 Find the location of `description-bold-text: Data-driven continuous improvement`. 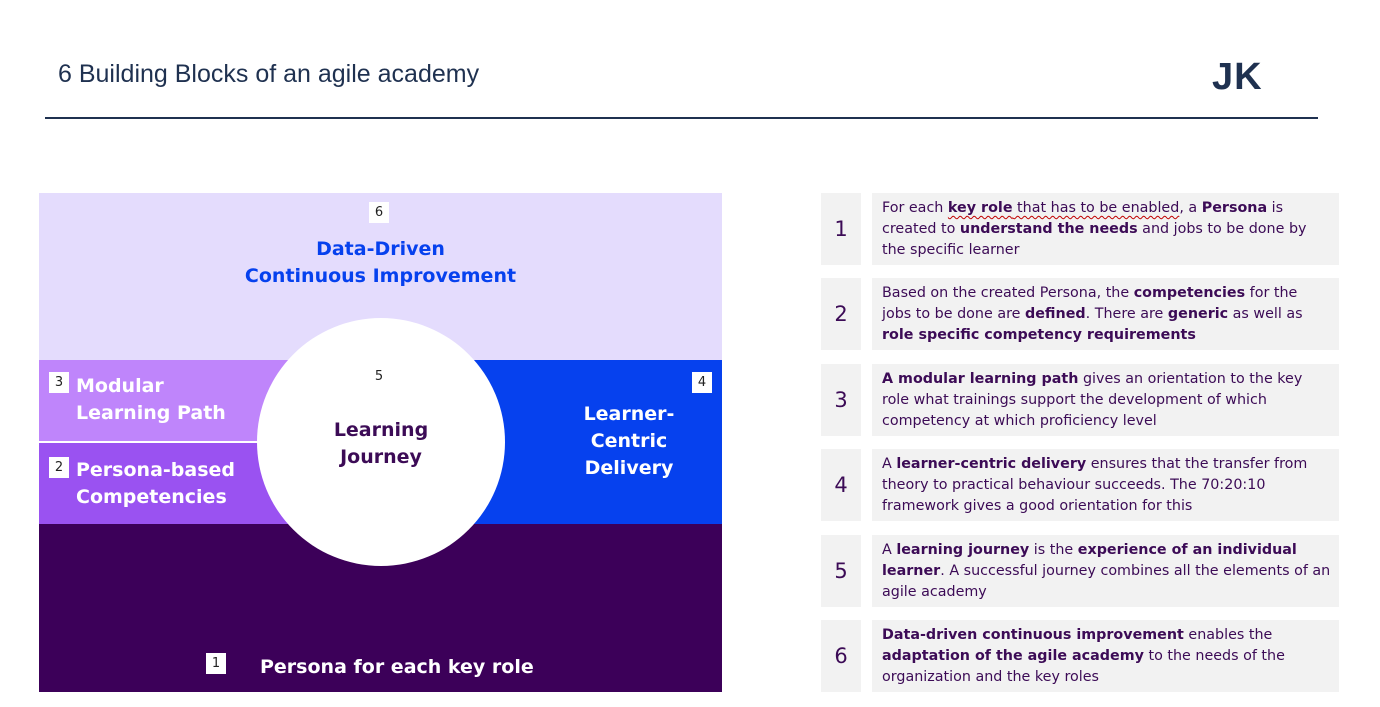

description-bold-text: Data-driven continuous improvement is located at coordinates (1033, 635).